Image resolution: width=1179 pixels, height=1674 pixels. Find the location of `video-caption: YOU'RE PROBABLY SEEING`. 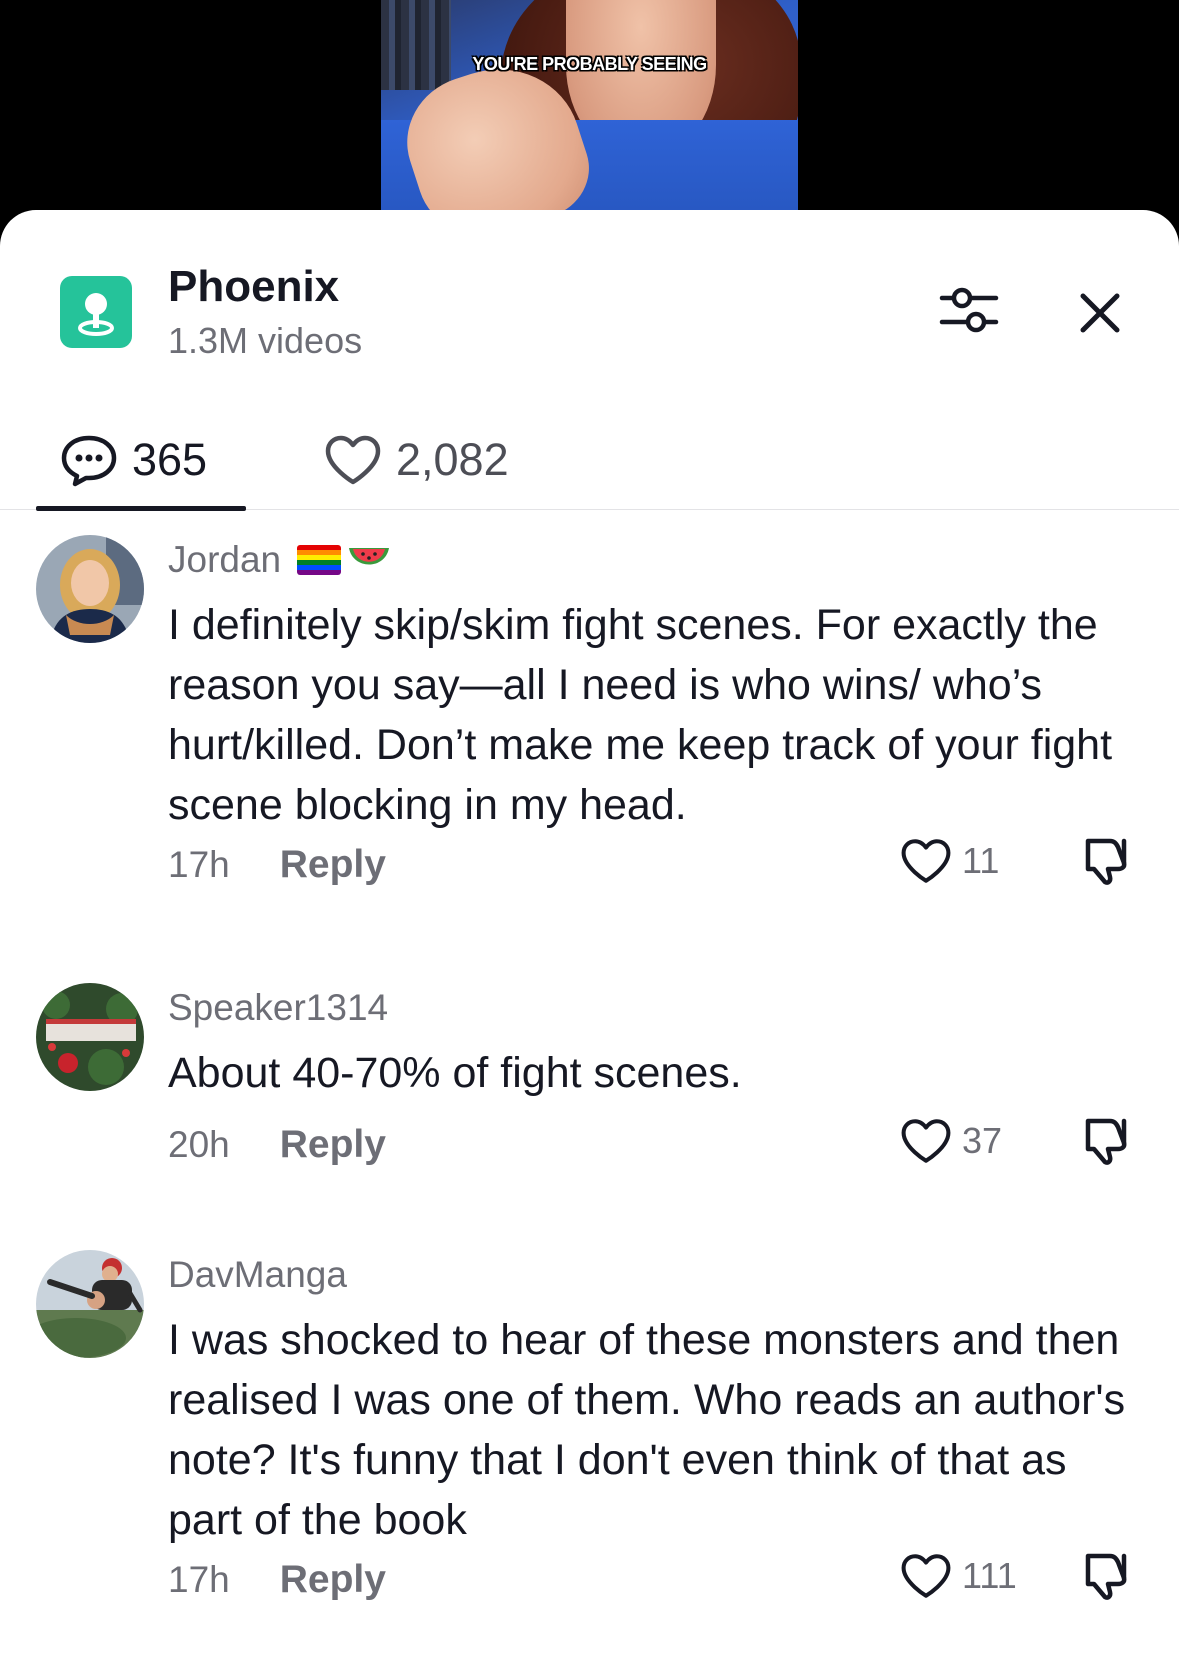

video-caption: YOU'RE PROBABLY SEEING is located at coordinates (589, 64).